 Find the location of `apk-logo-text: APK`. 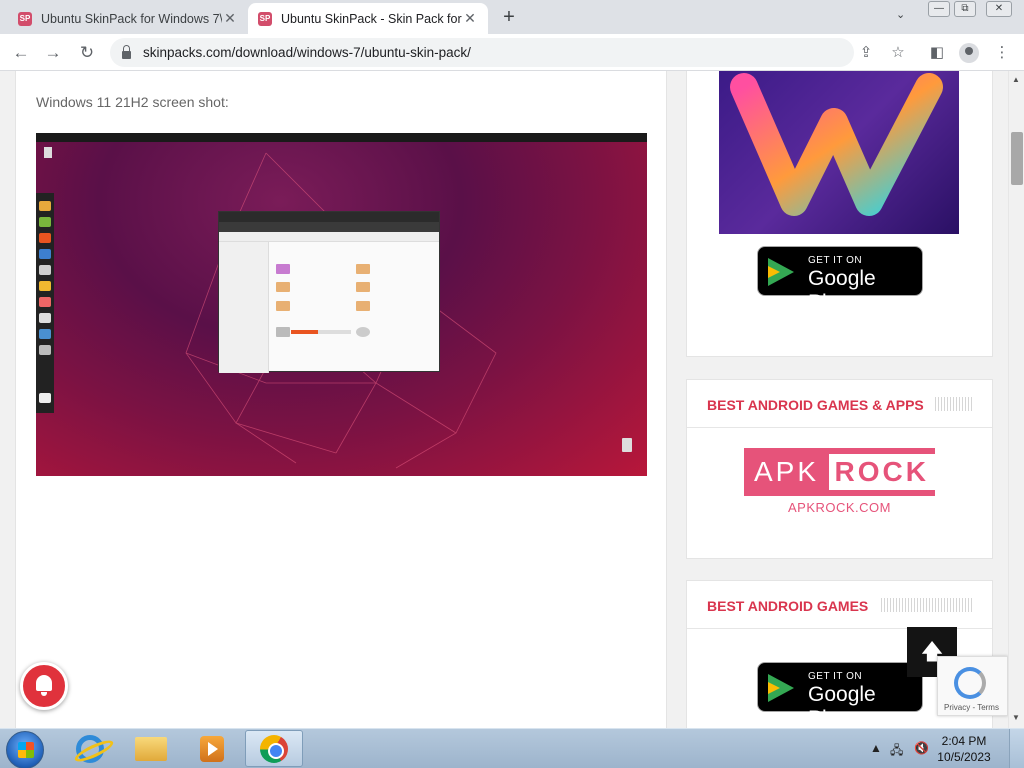

apk-logo-text: APK is located at coordinates (787, 471).